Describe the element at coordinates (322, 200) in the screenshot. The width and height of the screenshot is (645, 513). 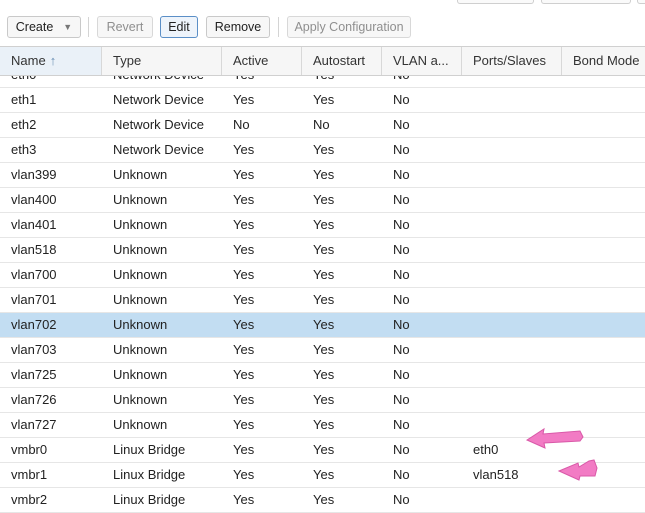
I see `table-row: vlan400 Unknown Yes Yes No` at that location.